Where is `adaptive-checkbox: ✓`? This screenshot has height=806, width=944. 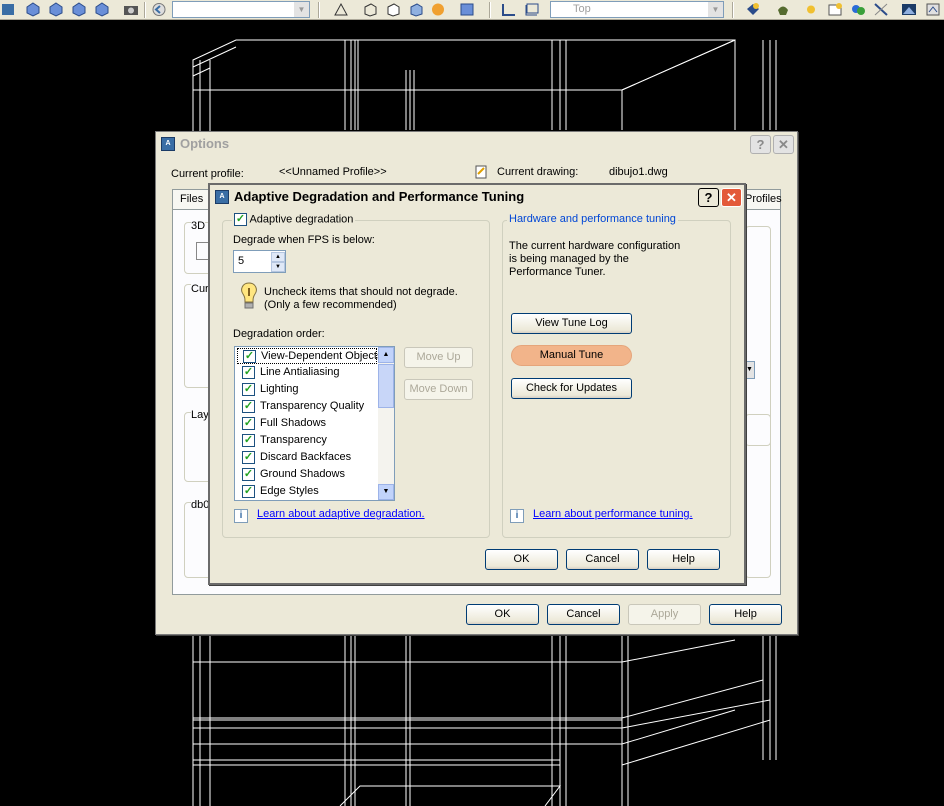 adaptive-checkbox: ✓ is located at coordinates (240, 219).